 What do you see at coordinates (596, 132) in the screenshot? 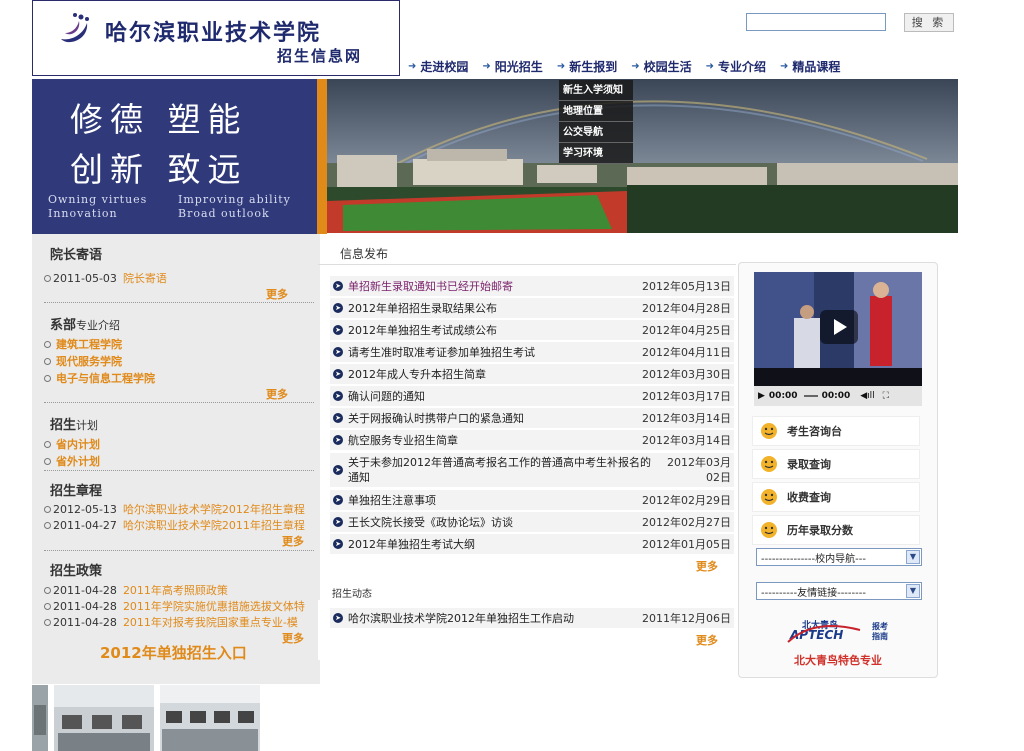
I see `dropdown-item-bus-navigation: 公交导航` at bounding box center [596, 132].